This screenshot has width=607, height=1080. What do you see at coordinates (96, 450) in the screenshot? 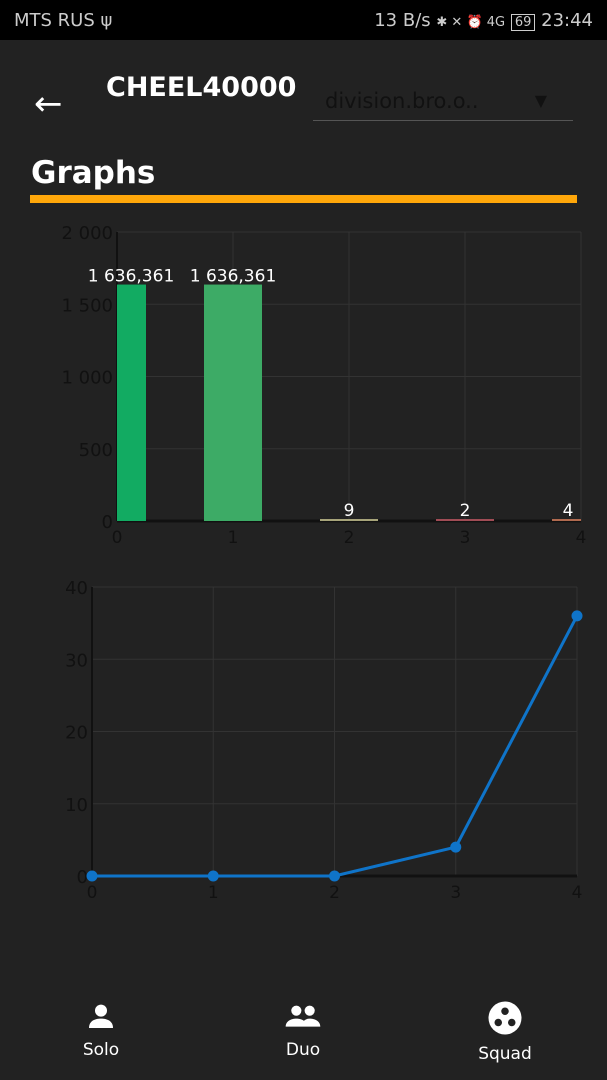
I see `y-tick-label: 500` at bounding box center [96, 450].